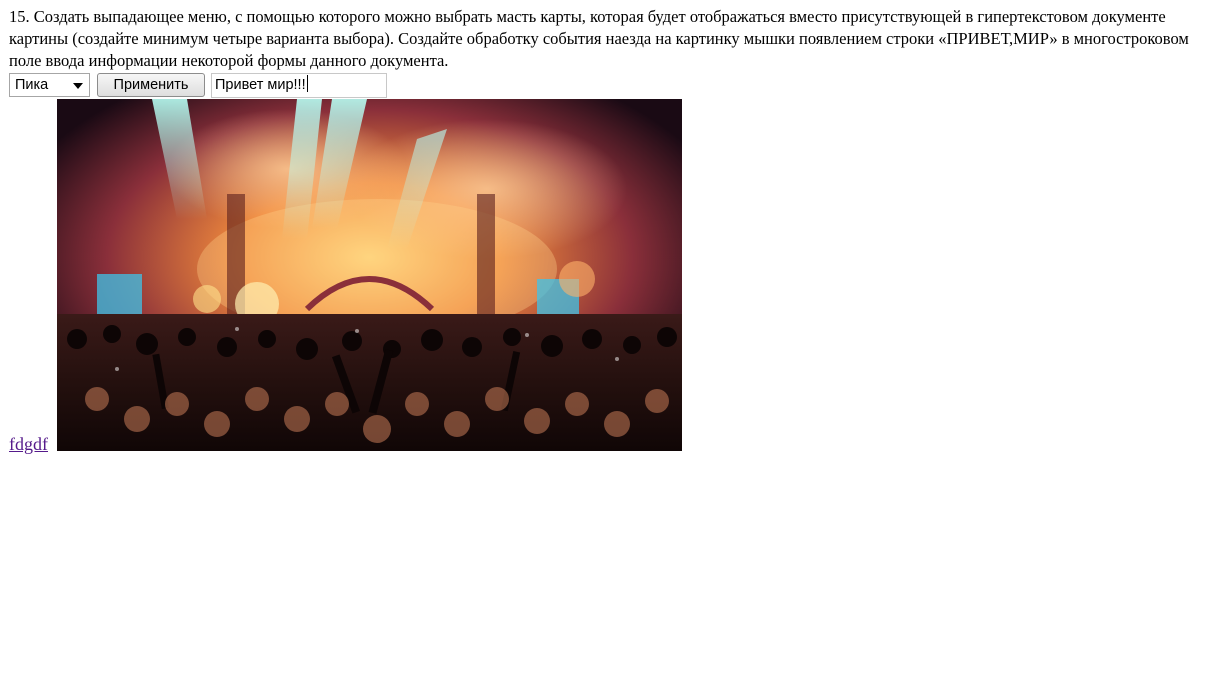  I want to click on suit-dropdown: Пика, so click(49, 85).